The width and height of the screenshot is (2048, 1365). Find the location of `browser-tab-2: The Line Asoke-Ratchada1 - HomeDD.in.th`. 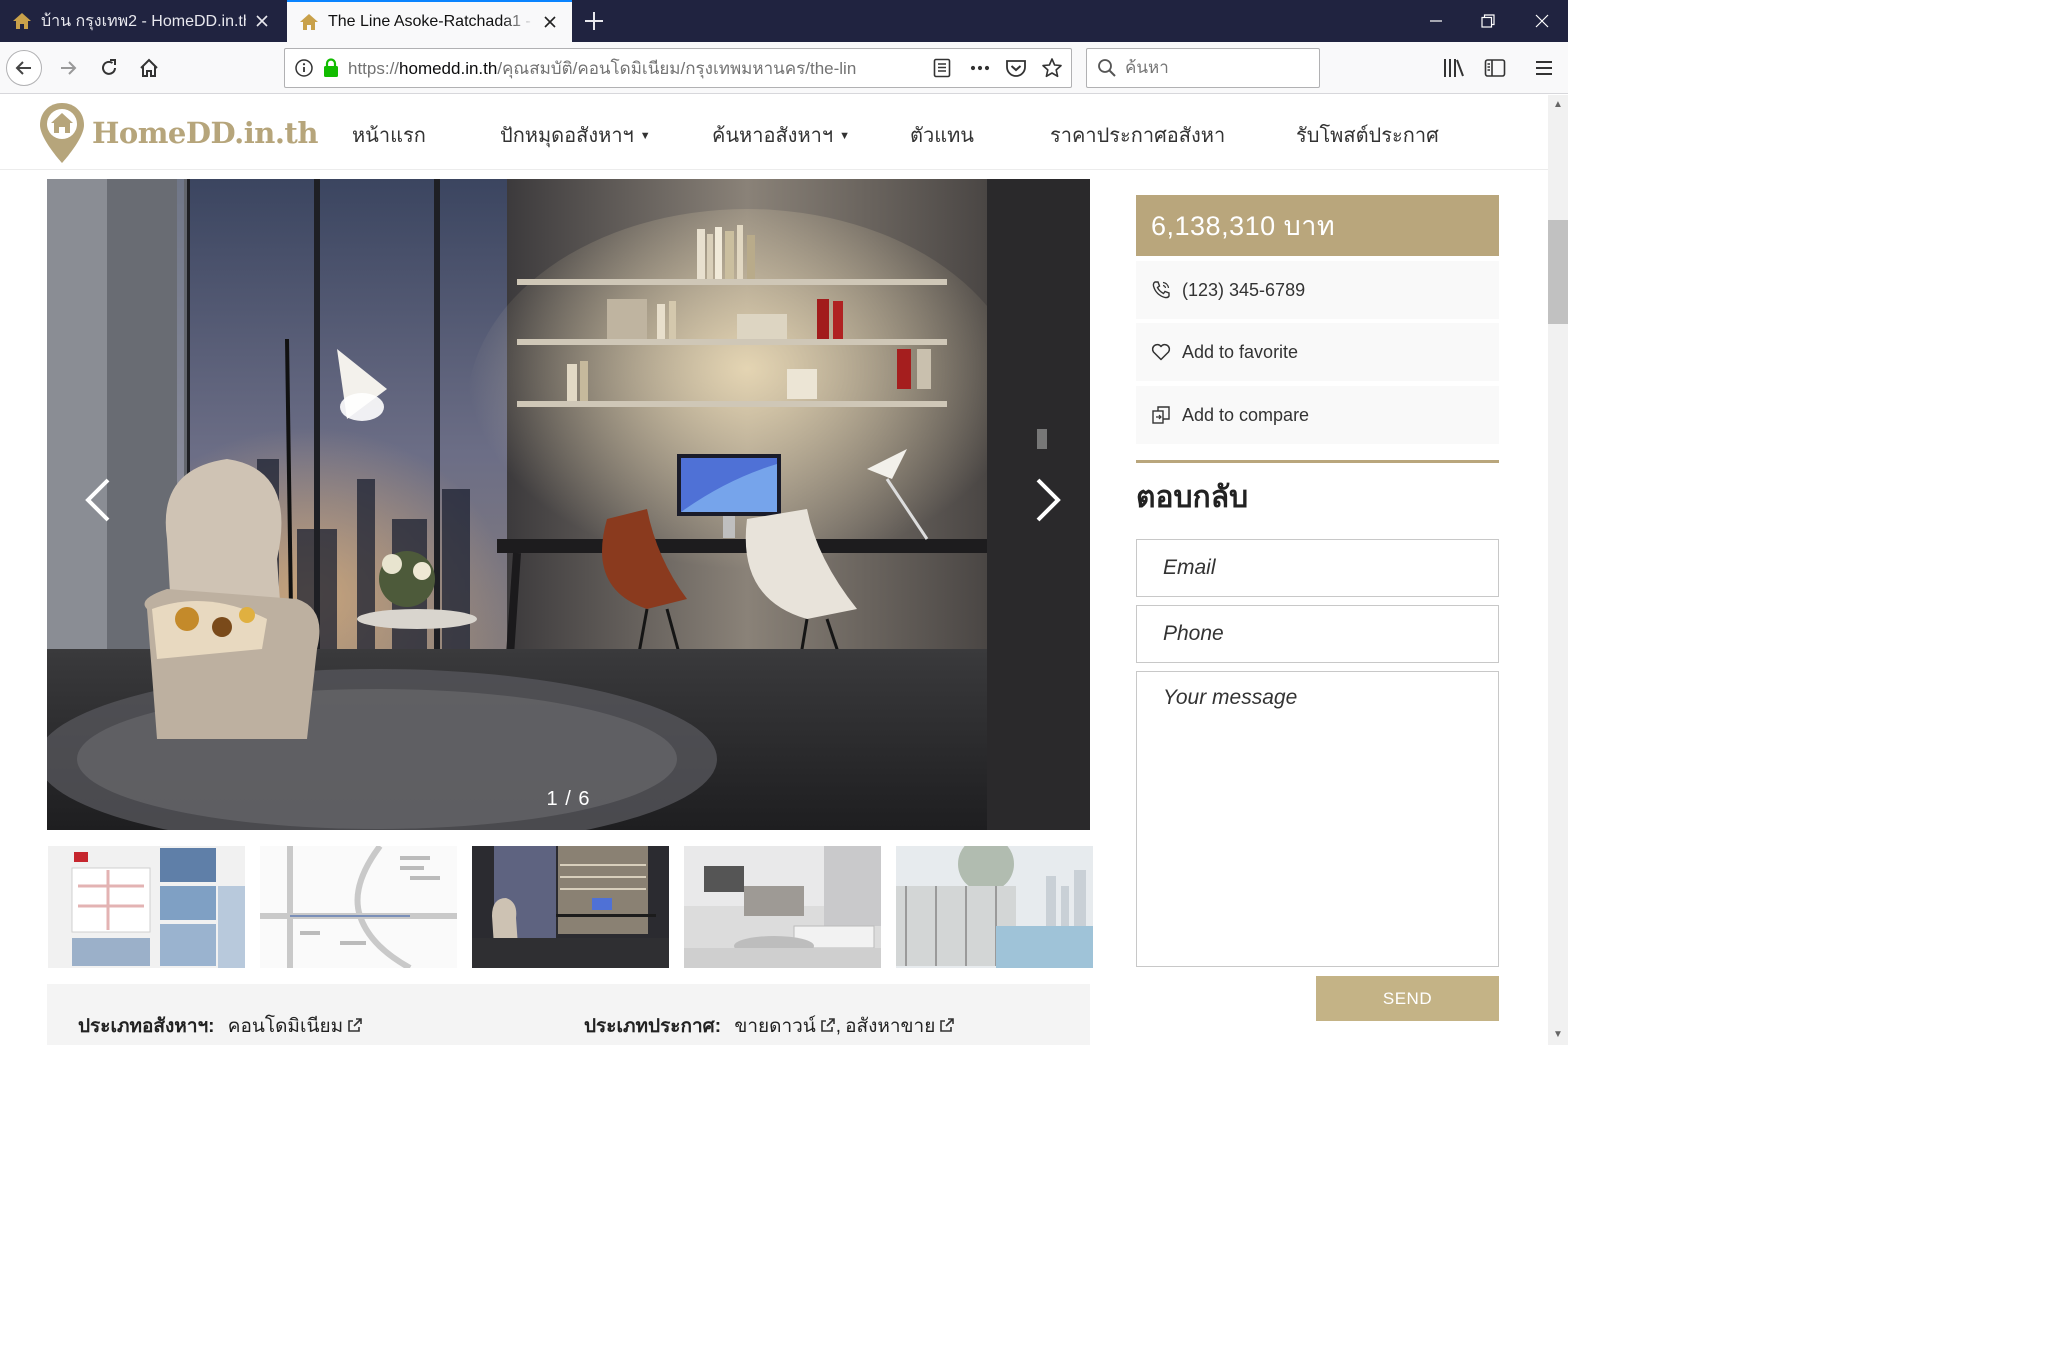

browser-tab-2: The Line Asoke-Ratchada1 - HomeDD.in.th is located at coordinates (429, 21).